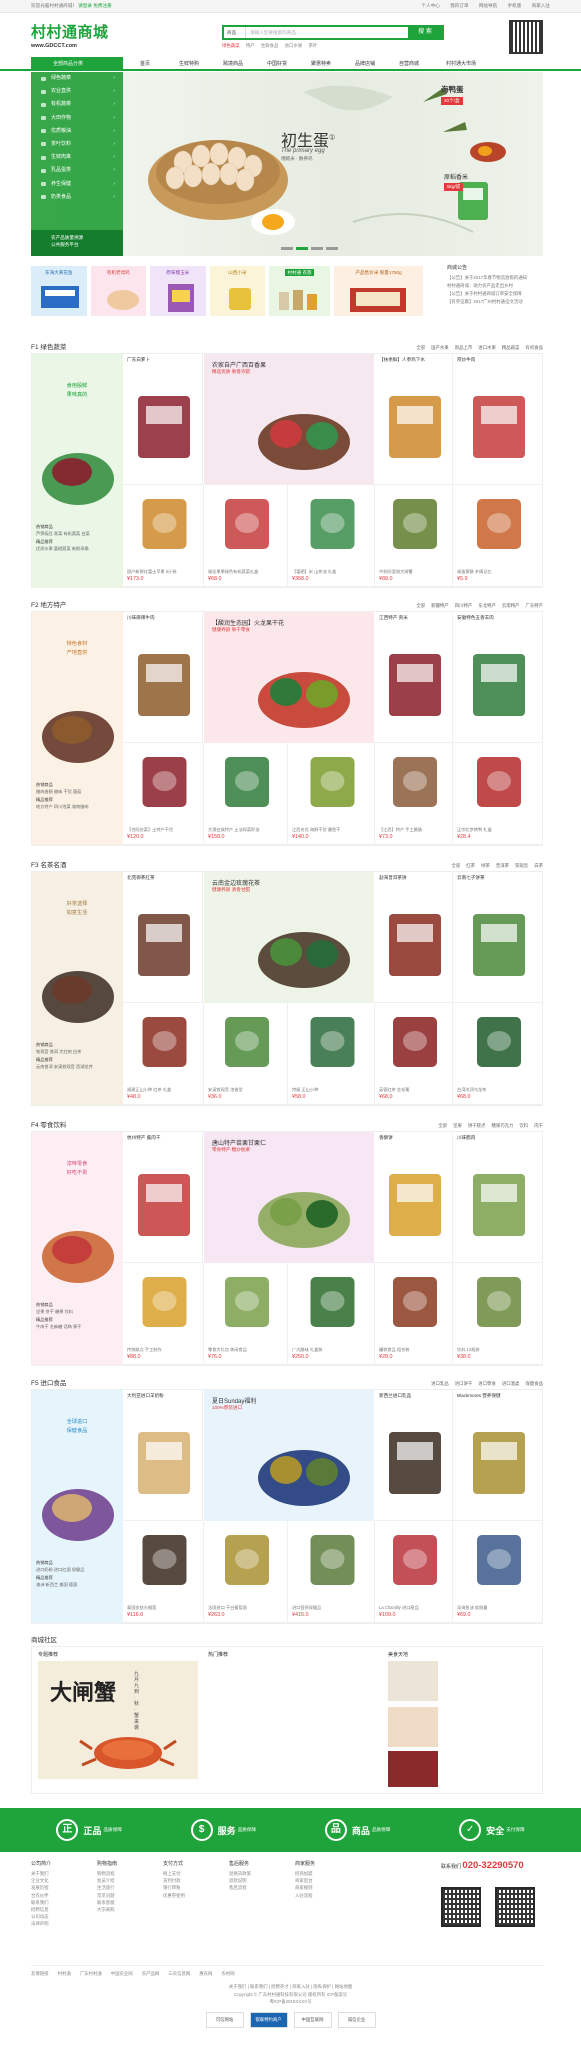  What do you see at coordinates (163, 419) in the screenshot?
I see `product-card: 广东白萝卜` at bounding box center [163, 419].